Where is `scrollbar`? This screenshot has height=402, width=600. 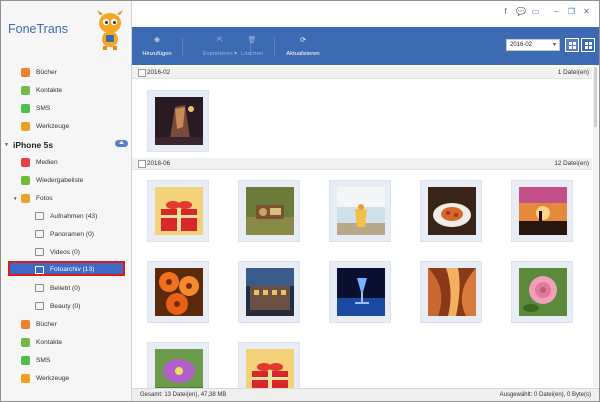
scrollbar is located at coordinates (595, 226).